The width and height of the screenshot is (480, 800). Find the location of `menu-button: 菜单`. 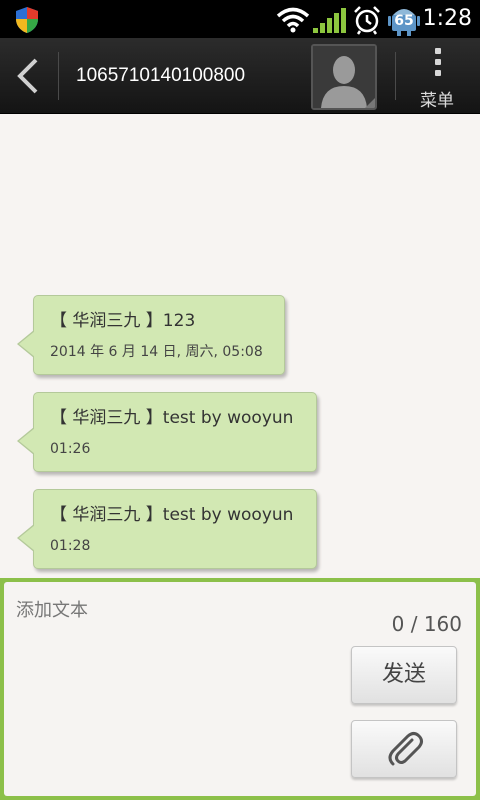

menu-button: 菜单 is located at coordinates (442, 76).